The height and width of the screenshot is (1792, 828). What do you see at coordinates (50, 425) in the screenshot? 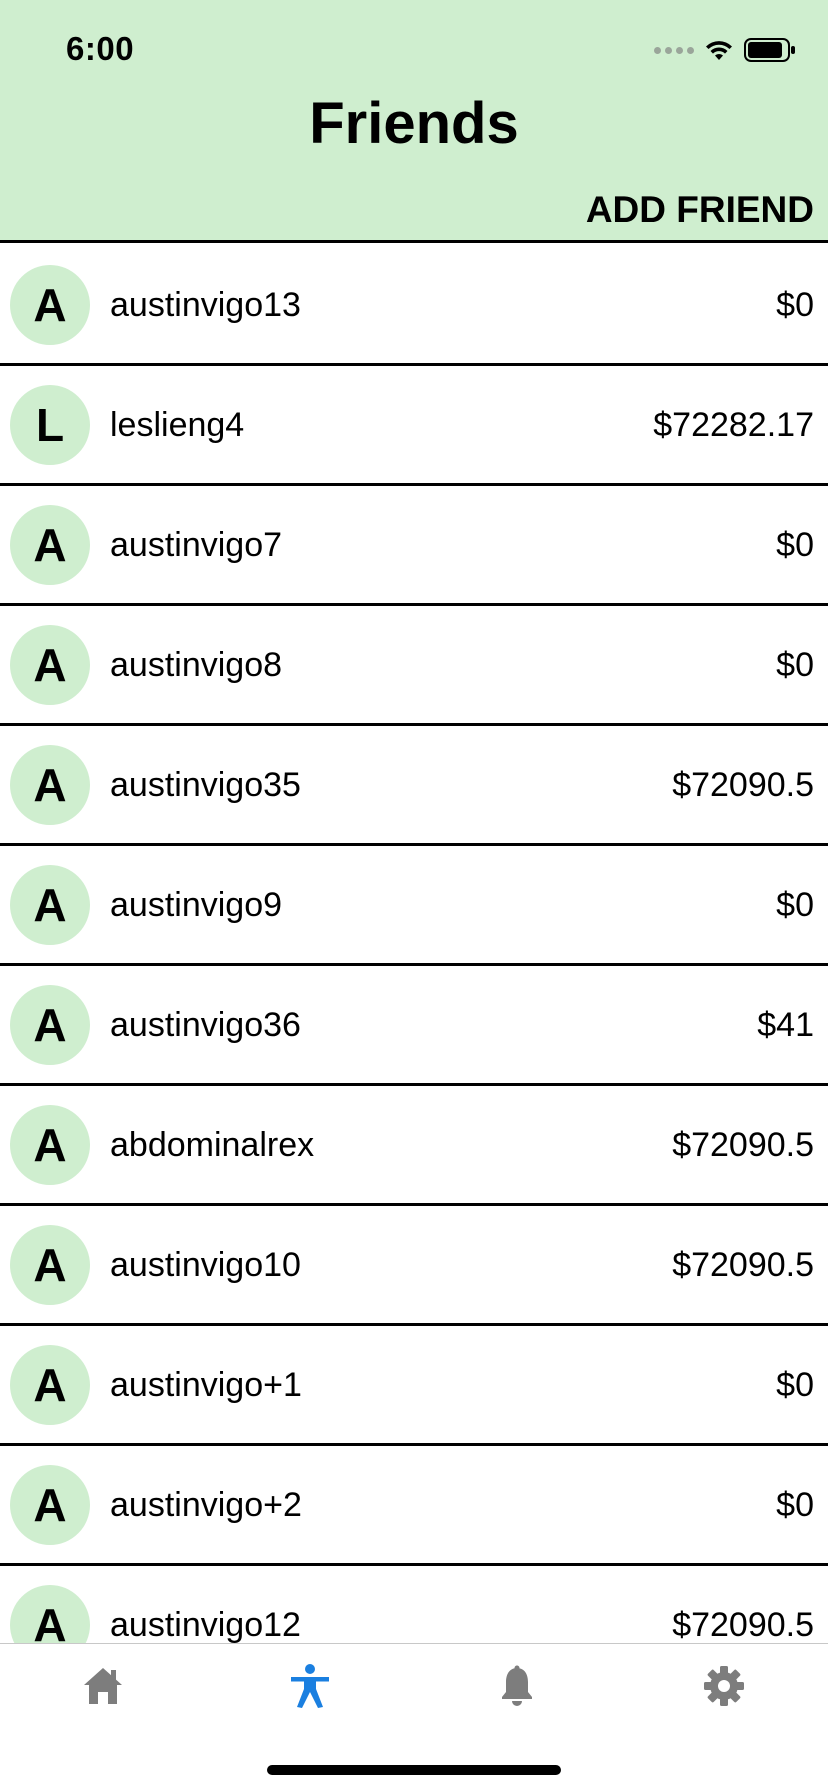
I see `avatar: L` at bounding box center [50, 425].